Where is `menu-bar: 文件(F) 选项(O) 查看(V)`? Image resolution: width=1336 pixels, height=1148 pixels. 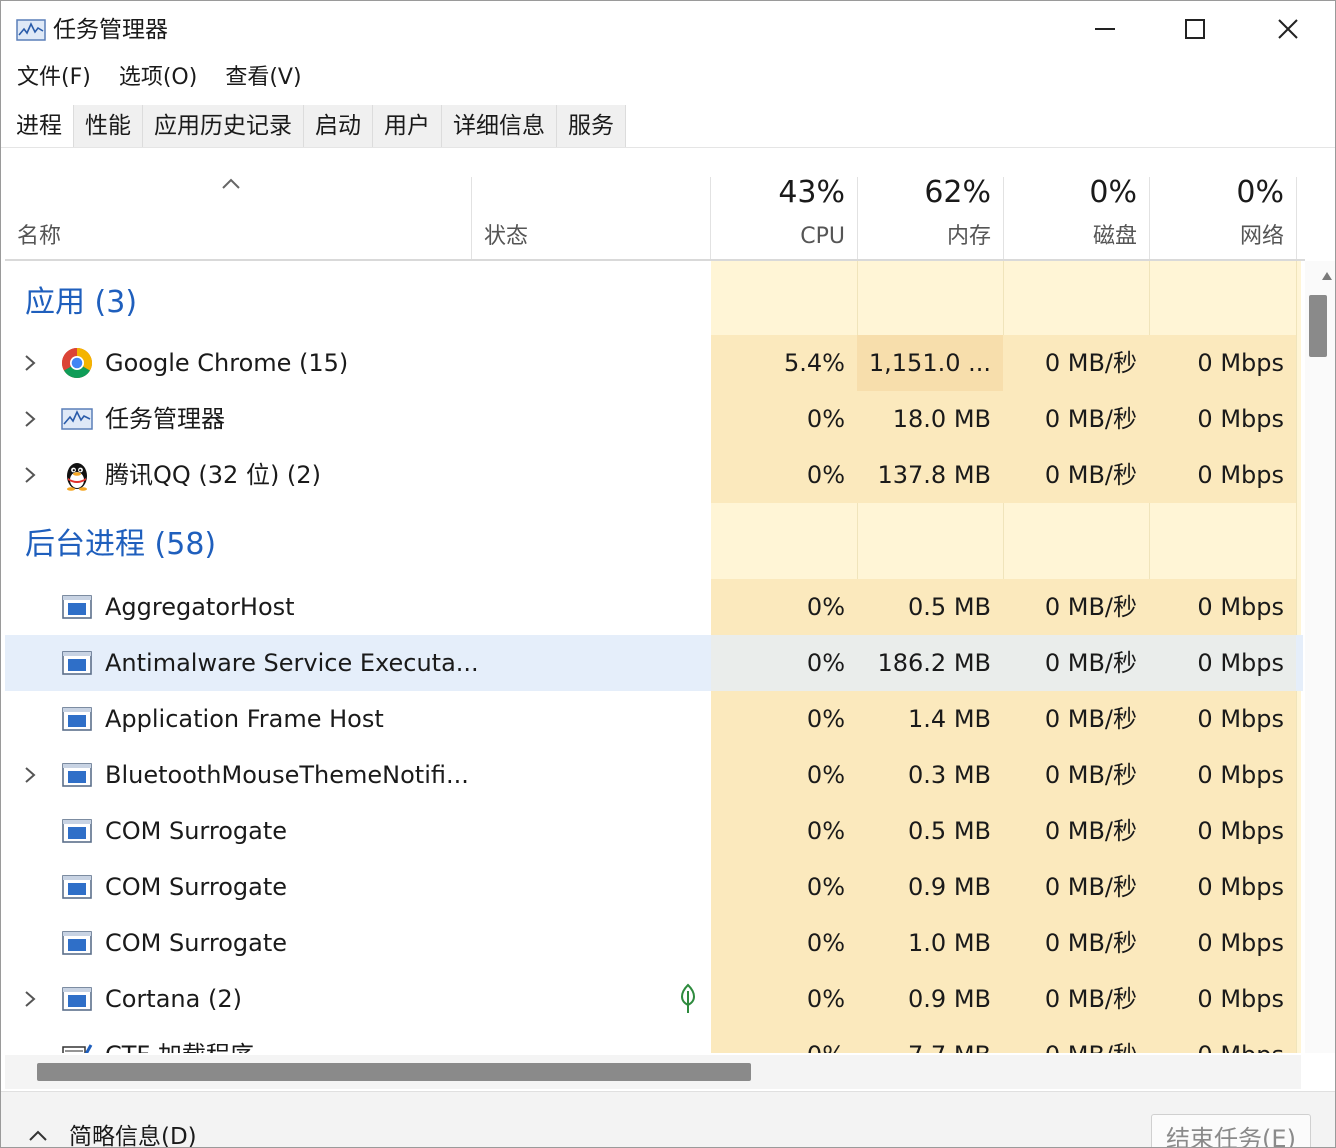 menu-bar: 文件(F) 选项(O) 查看(V) is located at coordinates (158, 78).